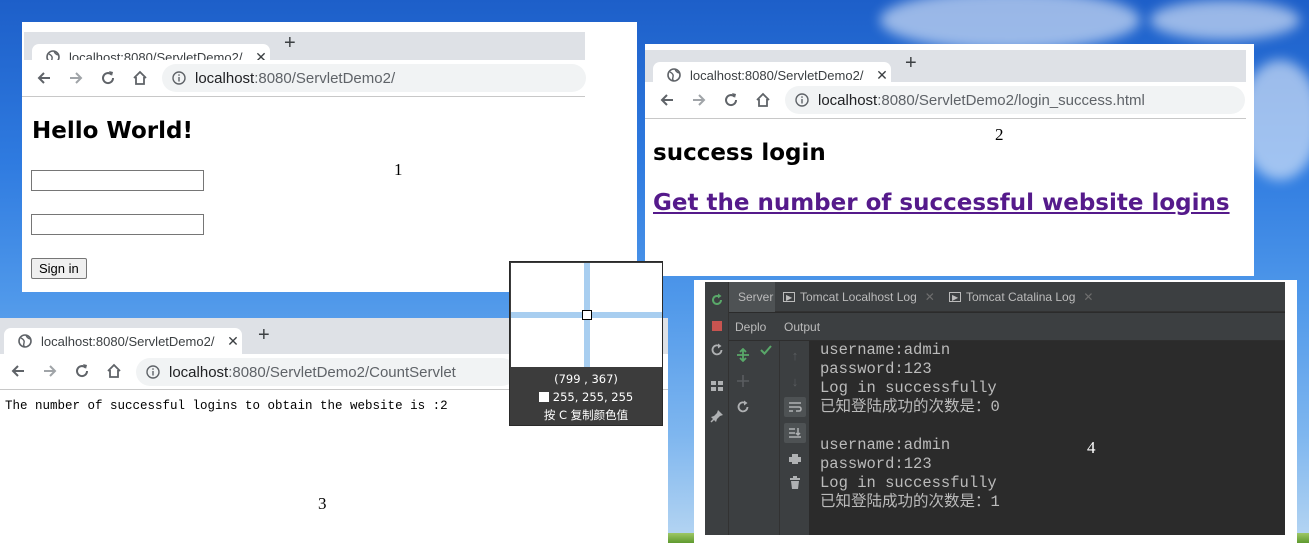 The image size is (1309, 543). I want to click on color-picker-overlay: (799 , 367) 255, 255, 255 按 C 复制颜色值, so click(586, 343).